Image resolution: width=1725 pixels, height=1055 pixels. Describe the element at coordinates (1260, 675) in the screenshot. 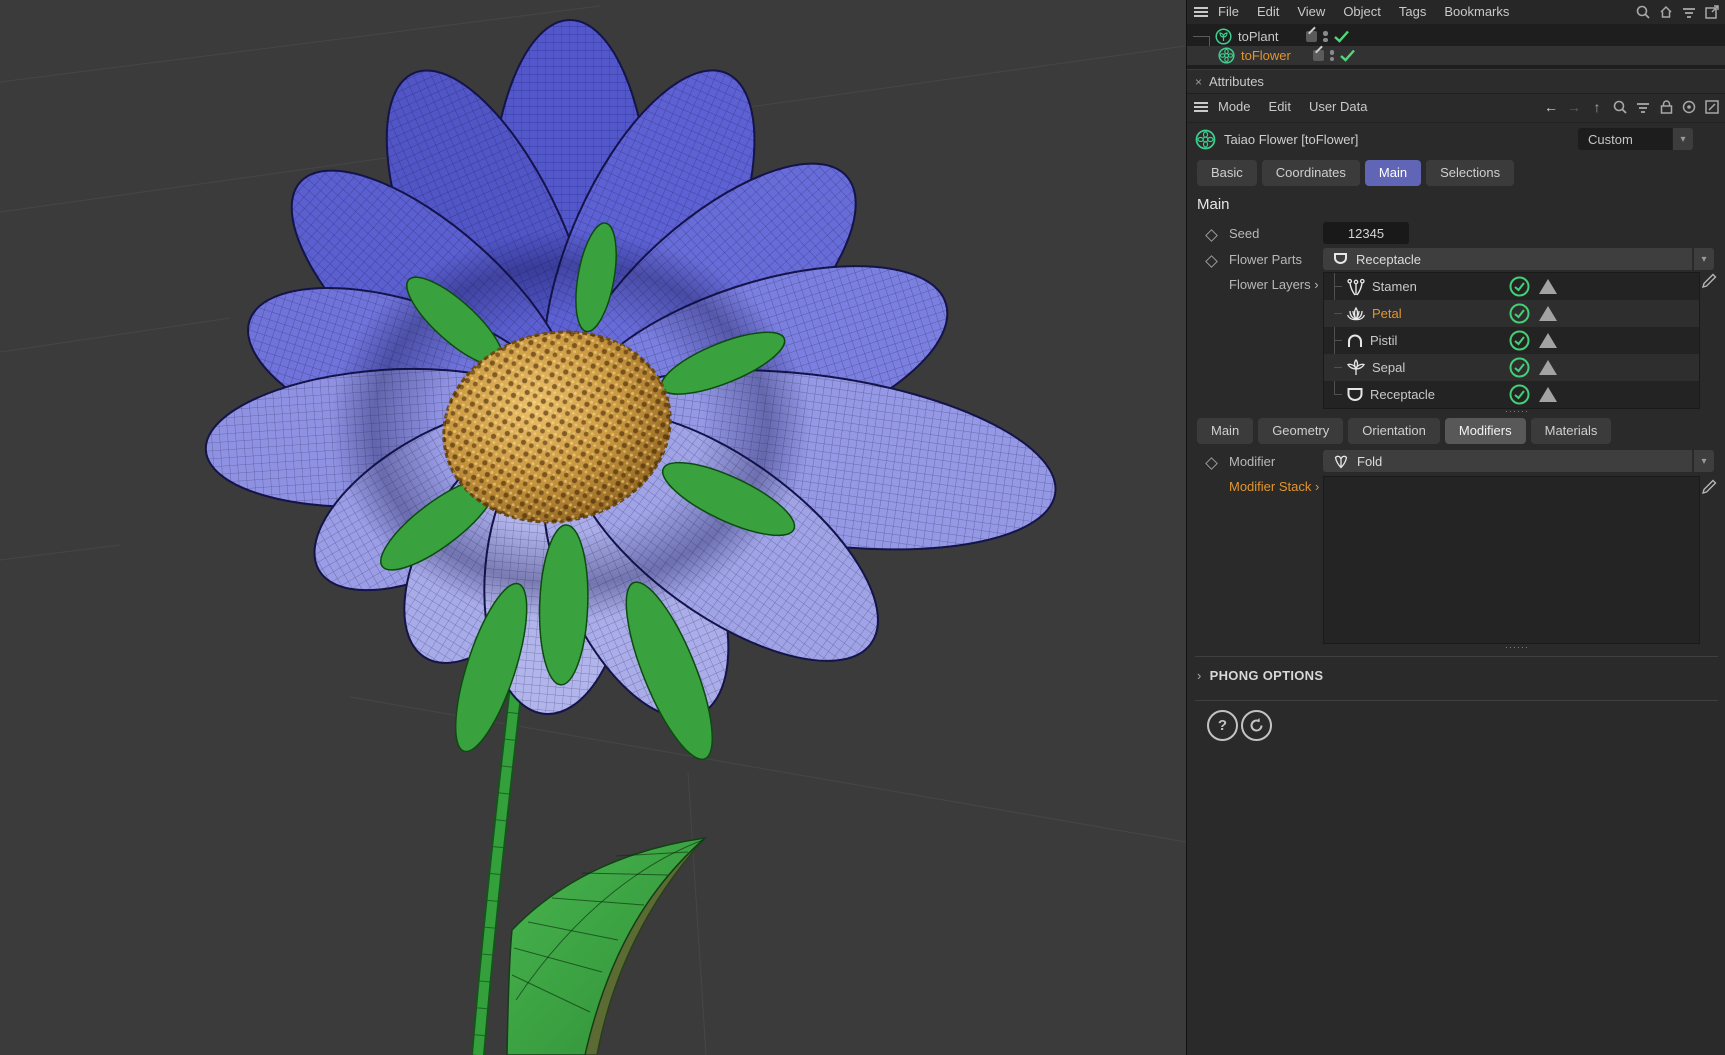

I see `phong-options-header: › PHONG OPTIONS` at that location.